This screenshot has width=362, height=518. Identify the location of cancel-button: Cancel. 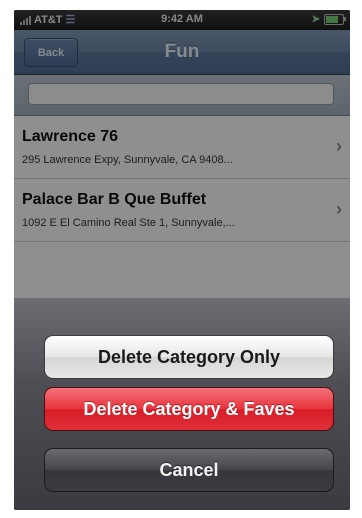
(189, 470).